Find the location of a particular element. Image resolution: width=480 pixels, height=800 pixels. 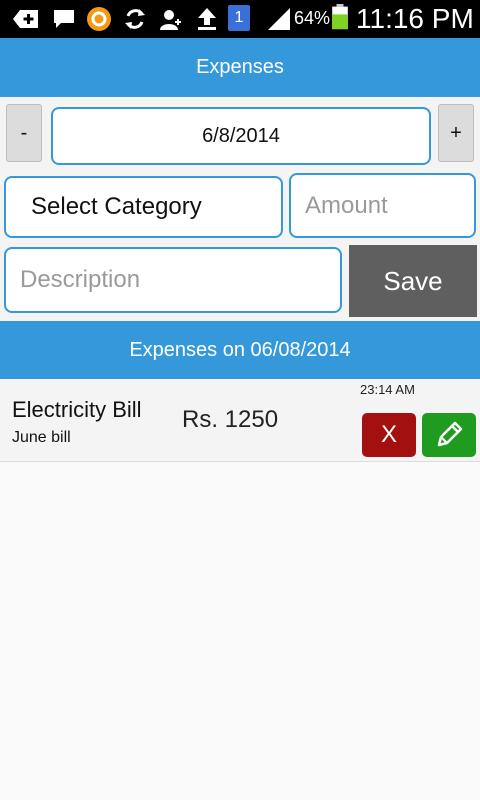

notification-badge: 1 is located at coordinates (239, 17).